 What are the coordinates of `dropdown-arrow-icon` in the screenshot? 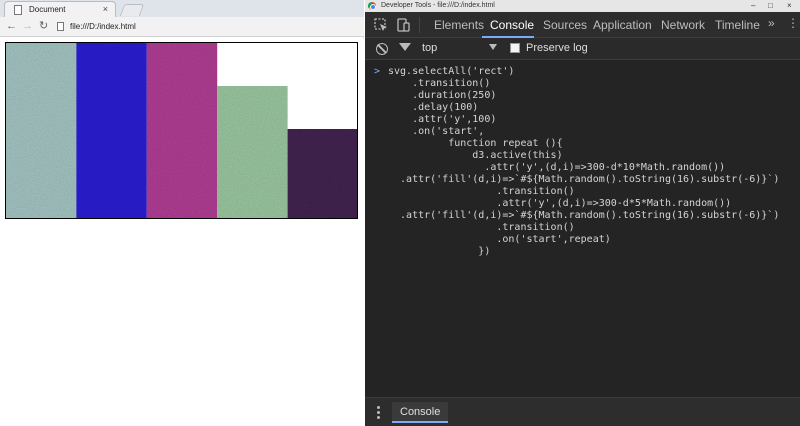 It's located at (493, 47).